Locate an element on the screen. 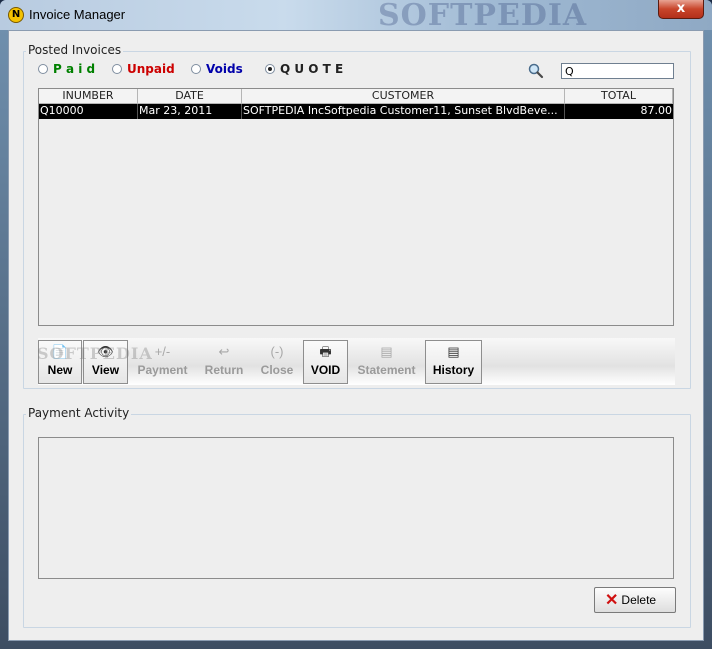  toolbar-button-label: VOID is located at coordinates (325, 370).